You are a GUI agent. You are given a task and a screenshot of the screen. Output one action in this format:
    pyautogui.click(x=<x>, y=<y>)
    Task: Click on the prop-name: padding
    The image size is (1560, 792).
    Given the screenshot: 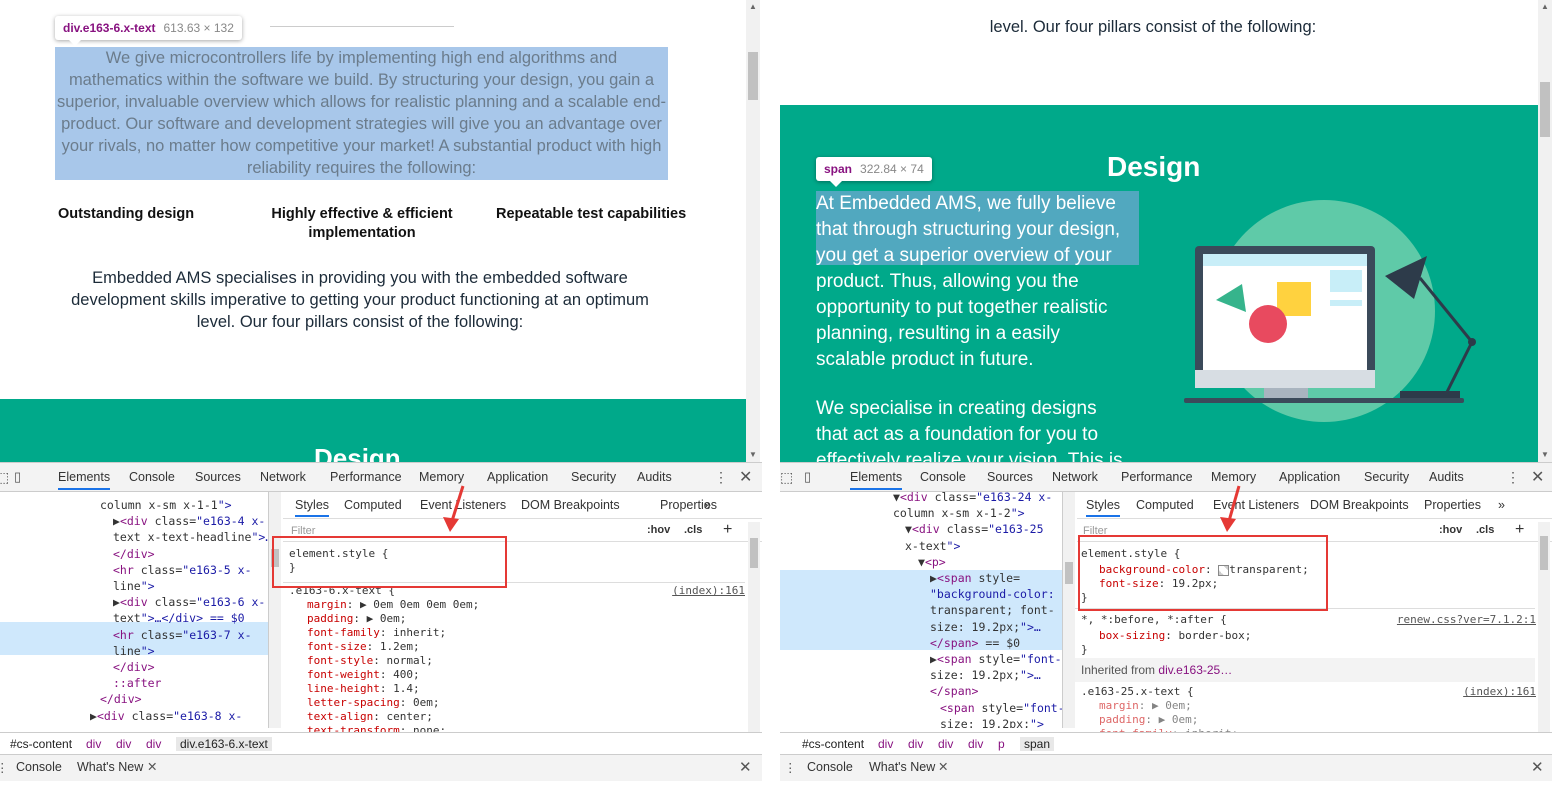 What is the action you would take?
    pyautogui.click(x=330, y=618)
    